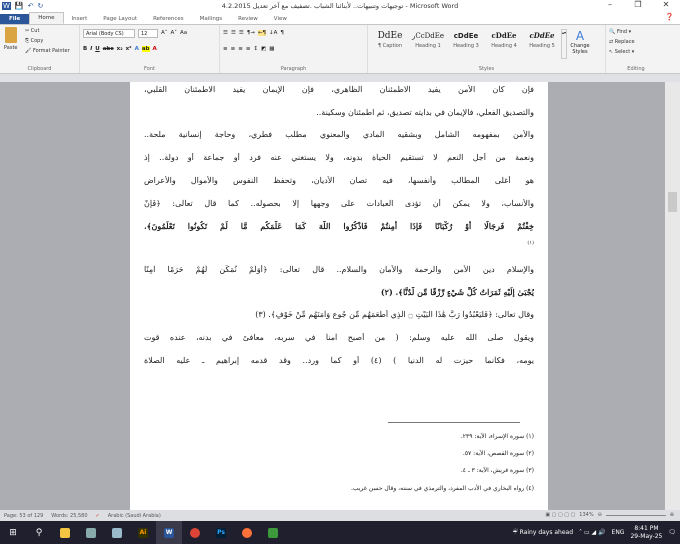 This screenshot has height=544, width=680. What do you see at coordinates (262, 33) in the screenshot?
I see `rtl-icon: ←¶` at bounding box center [262, 33].